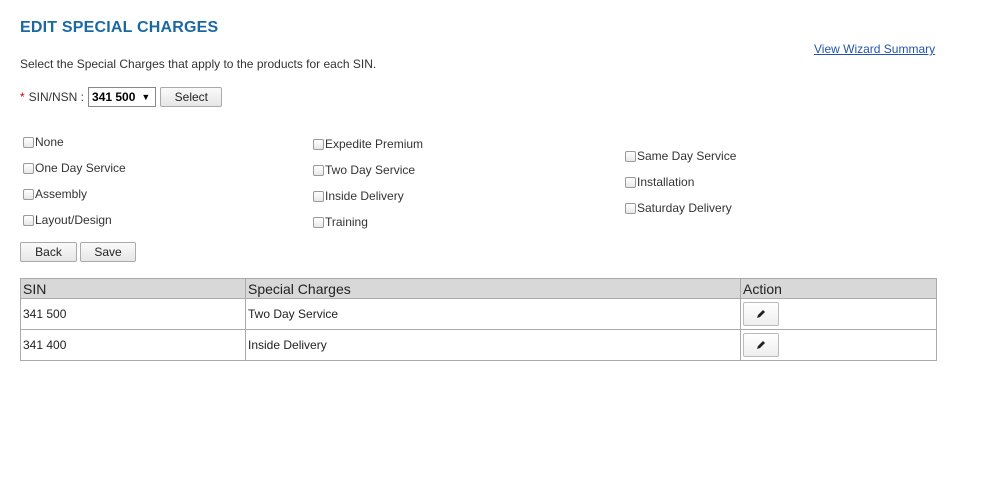  What do you see at coordinates (28, 194) in the screenshot?
I see `checkbox-assembly` at bounding box center [28, 194].